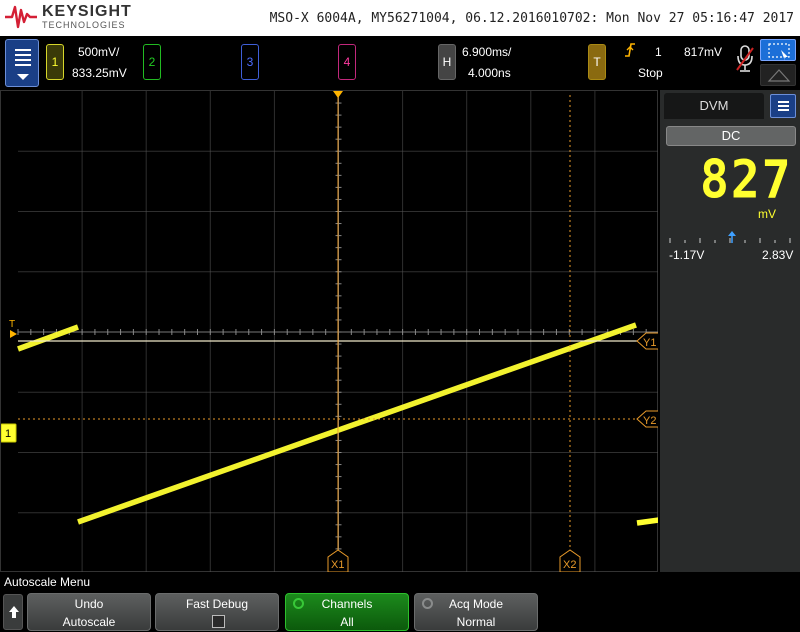 This screenshot has height=632, width=800. What do you see at coordinates (447, 62) in the screenshot?
I see `horizontal-button: H` at bounding box center [447, 62].